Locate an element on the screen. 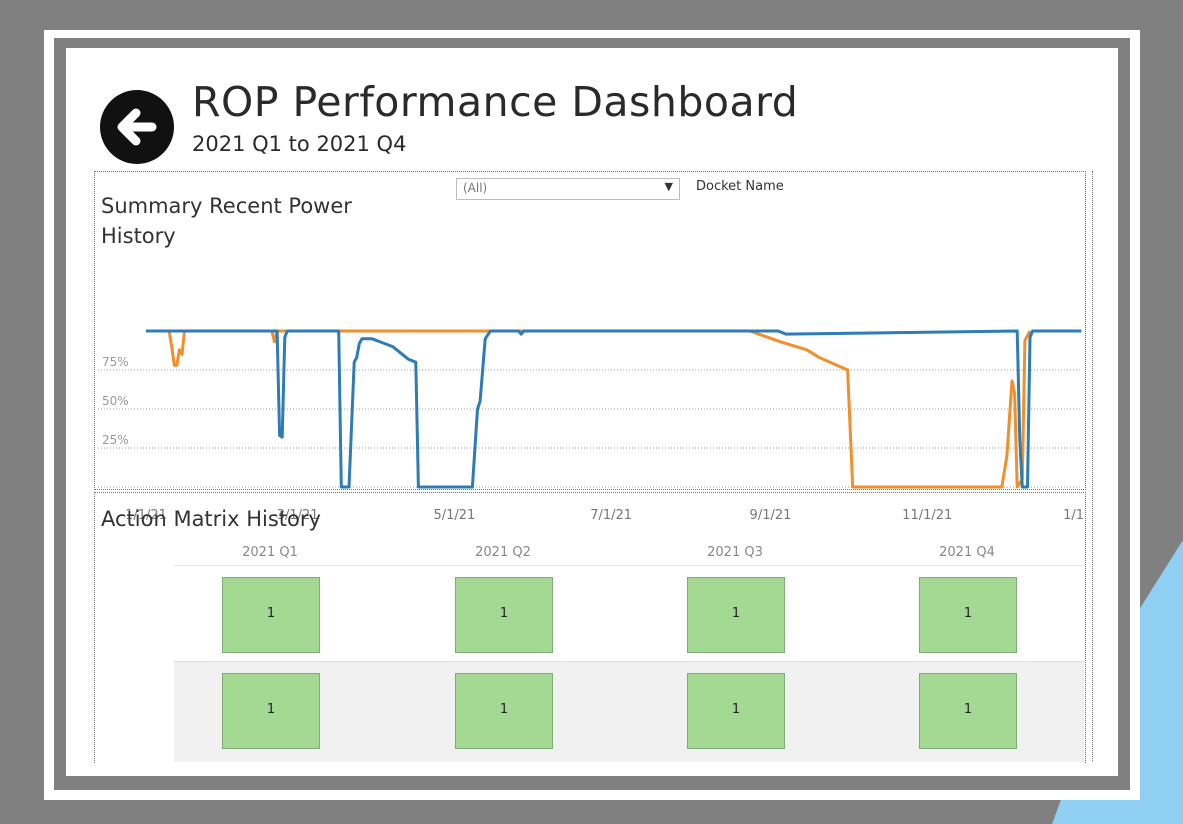 The height and width of the screenshot is (824, 1183). power-history-title: Summary Recent Power History is located at coordinates (226, 221).